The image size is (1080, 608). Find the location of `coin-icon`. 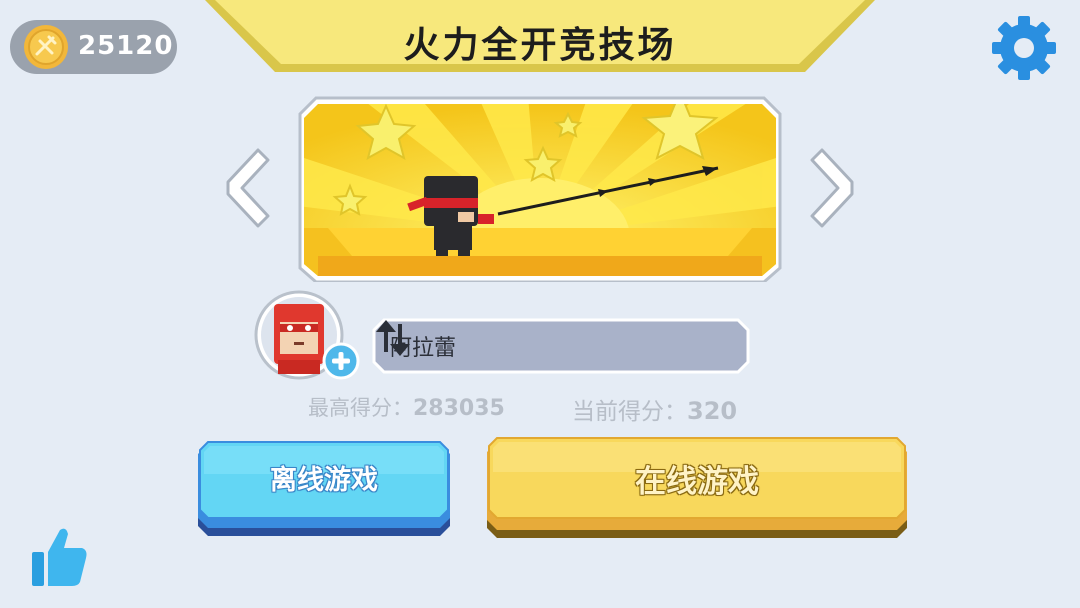

coin-icon is located at coordinates (46, 47).